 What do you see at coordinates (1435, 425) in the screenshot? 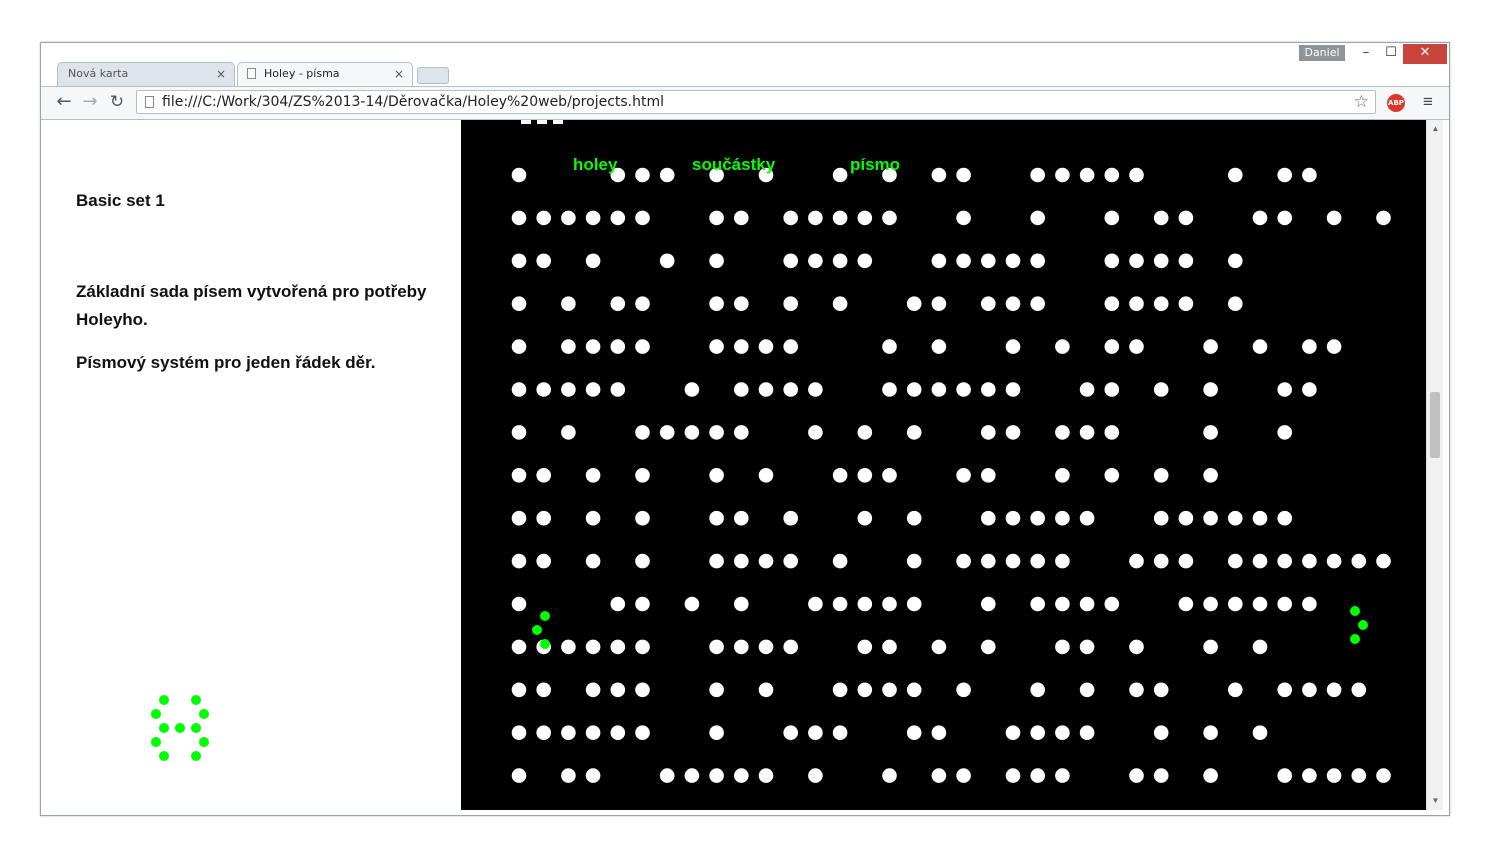
I see `scroll-thumb` at bounding box center [1435, 425].